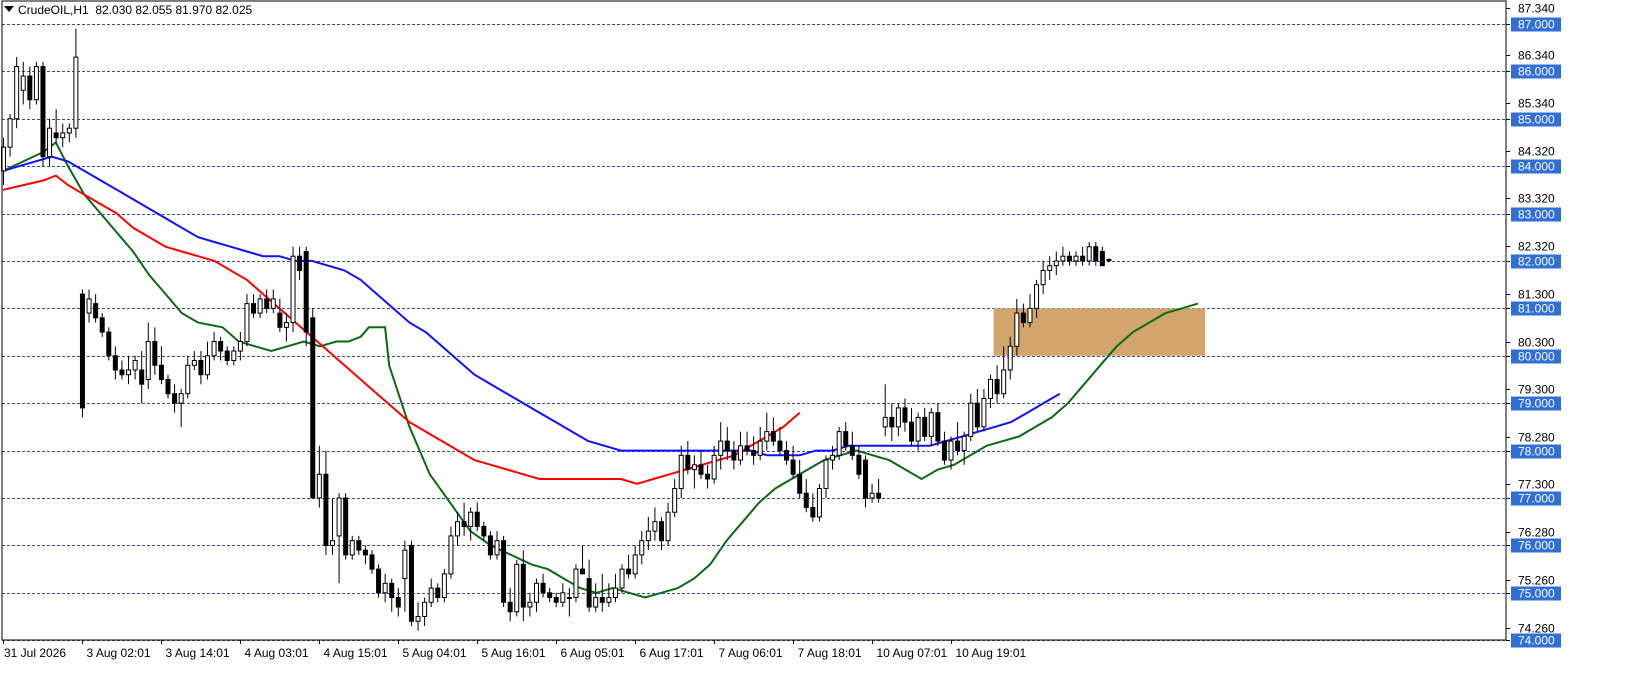  What do you see at coordinates (277, 653) in the screenshot?
I see `x-tick-label: 4 Aug 03:01` at bounding box center [277, 653].